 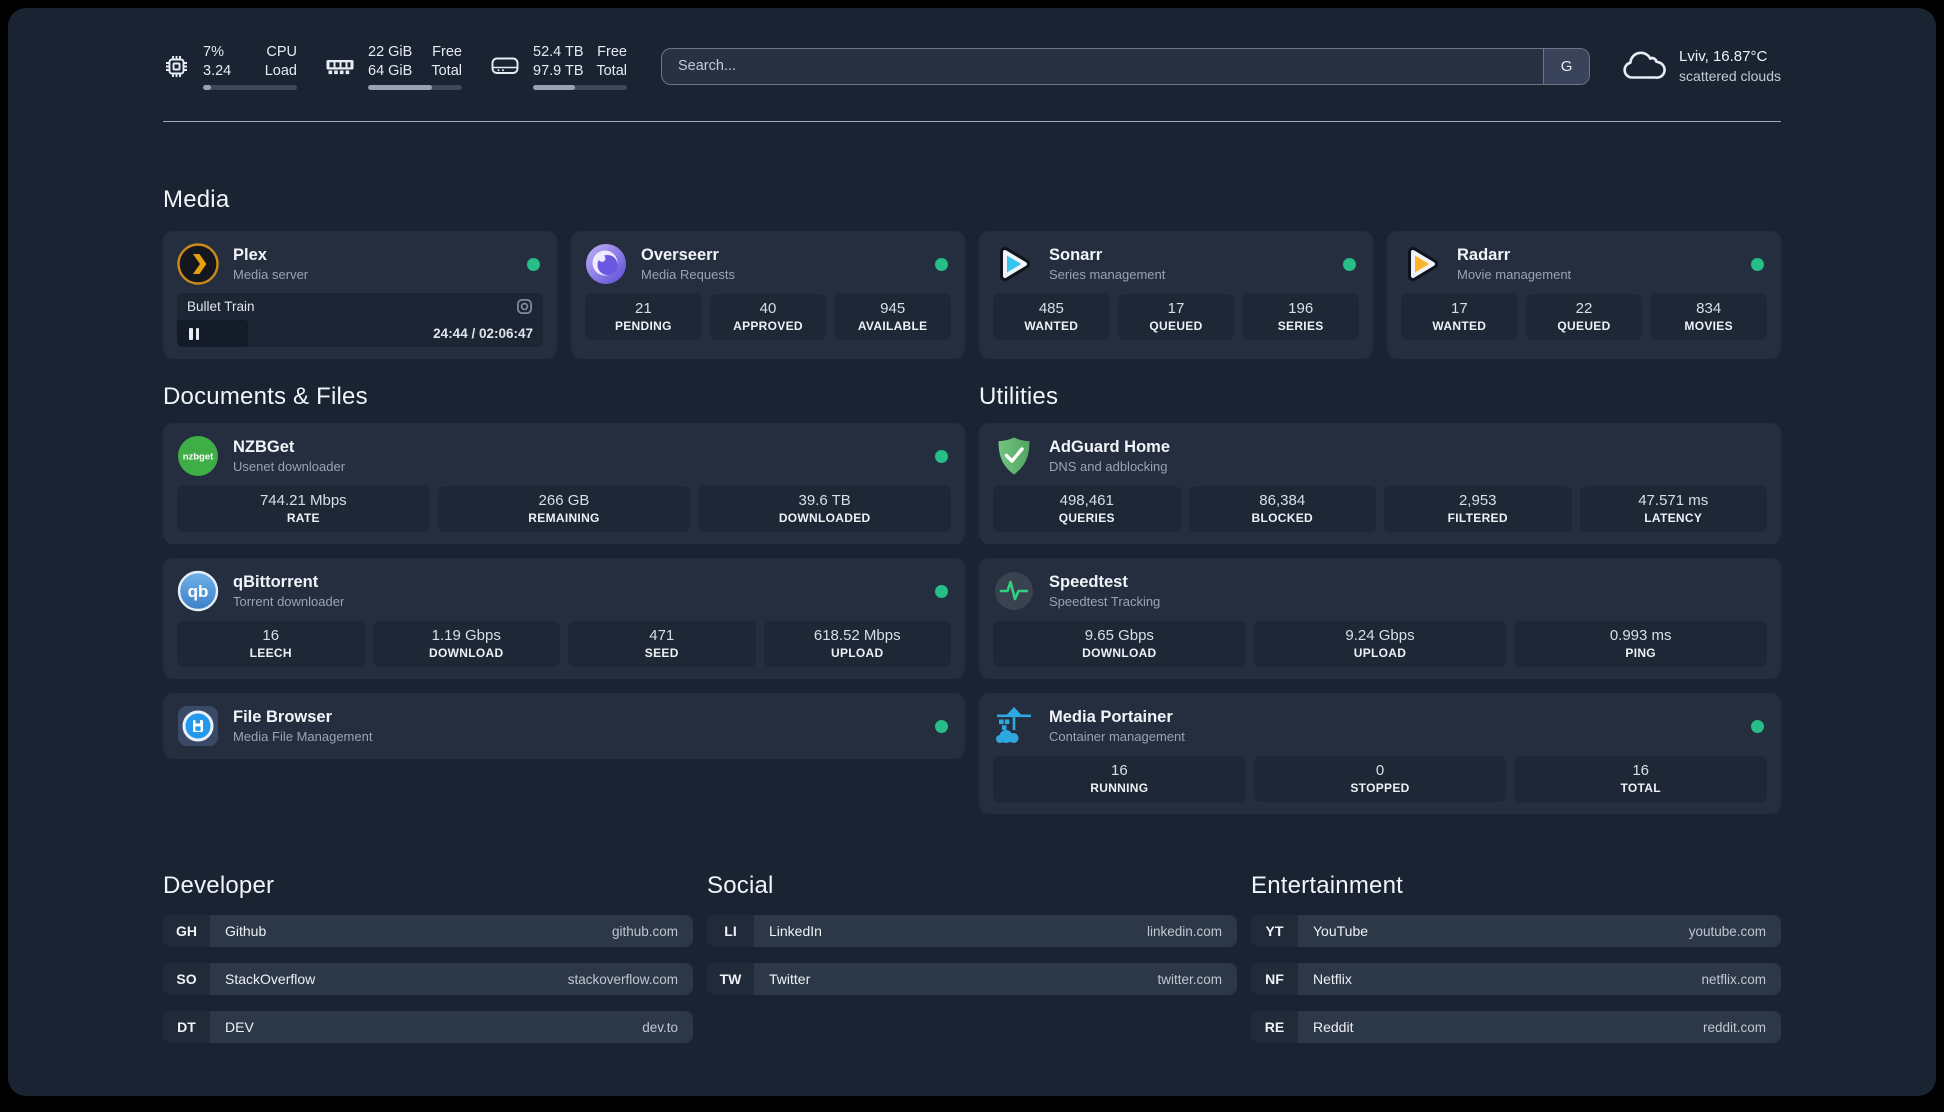 I want to click on app-desc: Torrent downloader, so click(x=289, y=601).